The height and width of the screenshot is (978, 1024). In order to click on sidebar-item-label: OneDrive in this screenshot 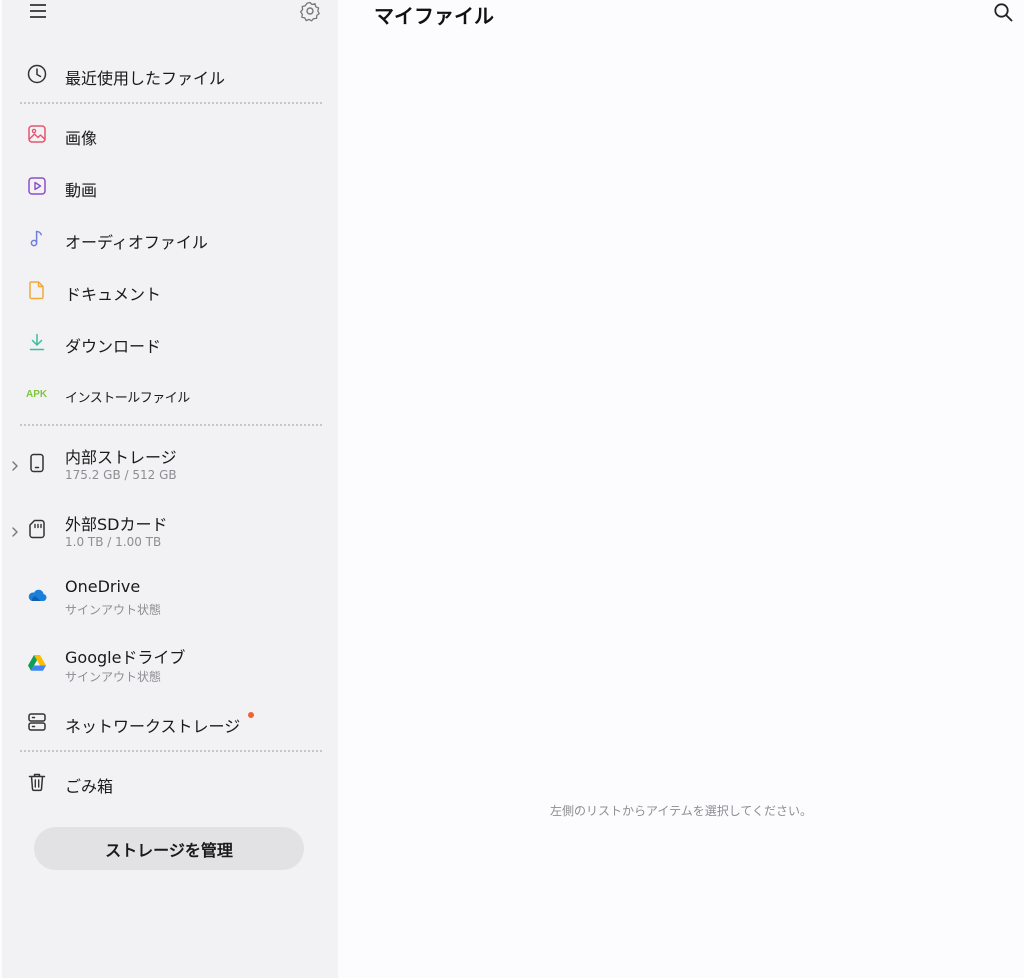, I will do `click(103, 586)`.